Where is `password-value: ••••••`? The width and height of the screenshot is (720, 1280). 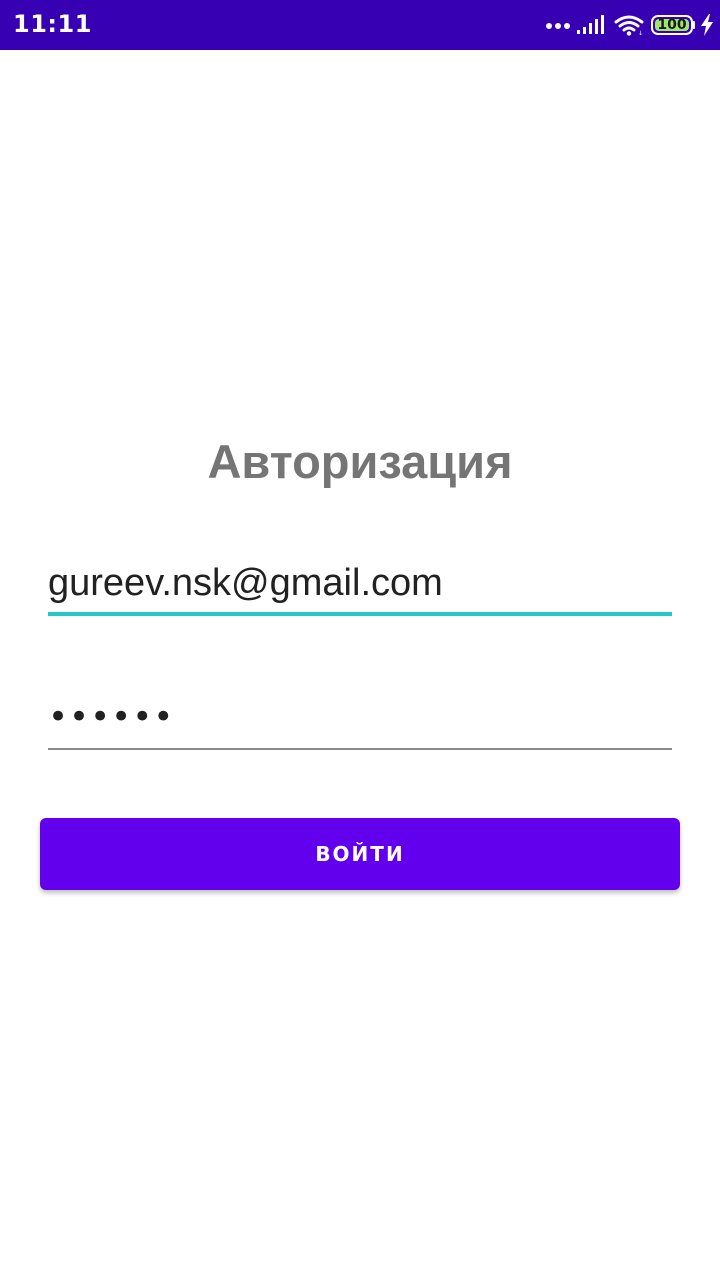 password-value: •••••• is located at coordinates (360, 717).